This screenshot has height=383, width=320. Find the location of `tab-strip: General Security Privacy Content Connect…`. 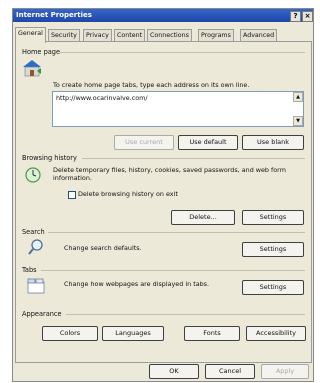

tab-strip: General Security Privacy Content Connect… is located at coordinates (164, 35).